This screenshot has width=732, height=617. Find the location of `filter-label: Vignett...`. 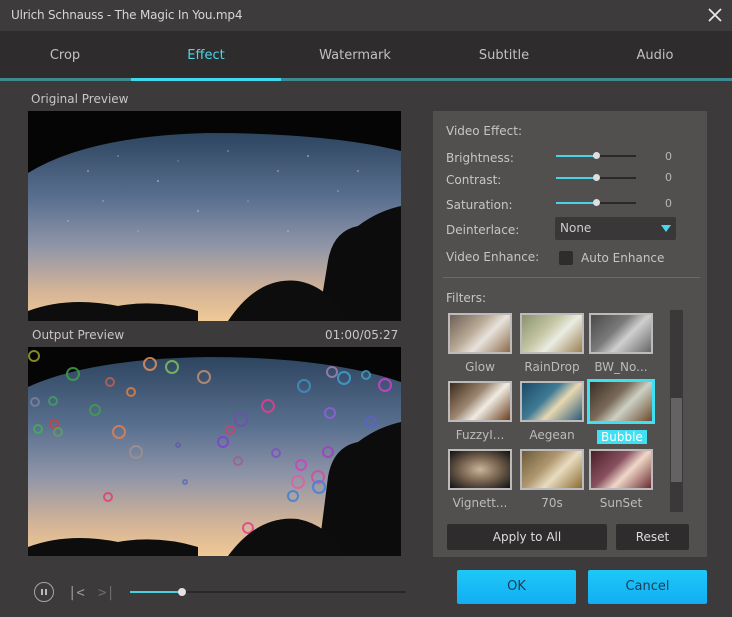

filter-label: Vignett... is located at coordinates (480, 503).